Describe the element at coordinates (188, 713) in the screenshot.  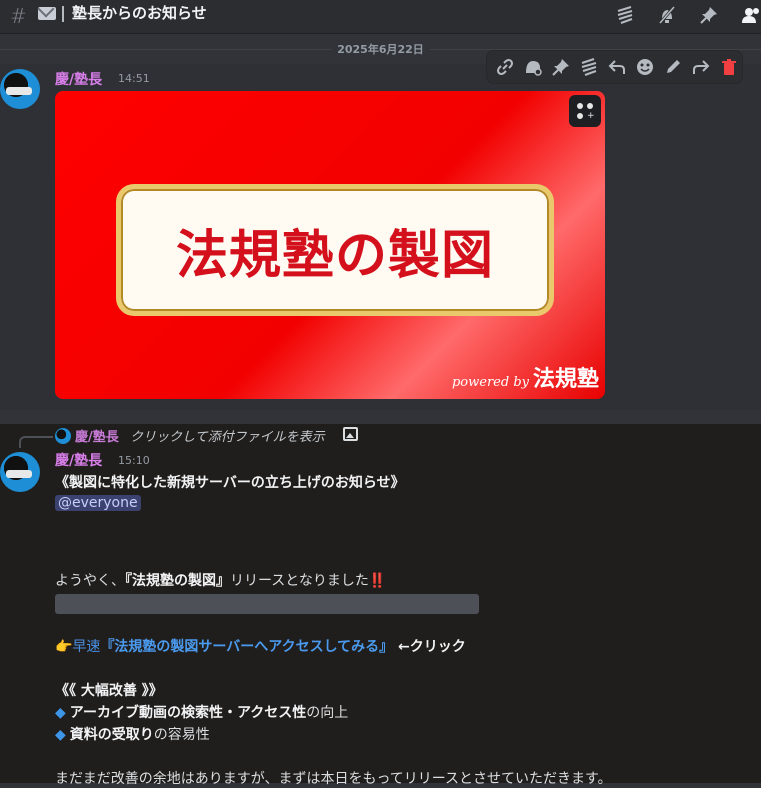
I see `bullet-bold: アーカイブ動画の検索性・アクセス性` at that location.